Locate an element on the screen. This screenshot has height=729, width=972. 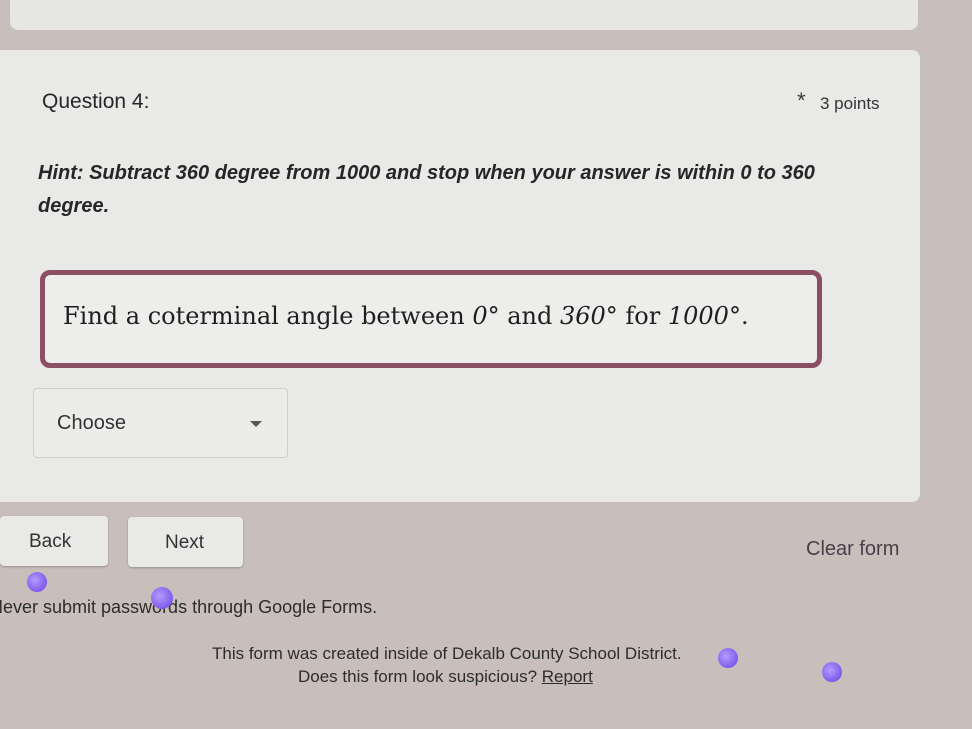
answer-dropdown: Choose is located at coordinates (160, 423).